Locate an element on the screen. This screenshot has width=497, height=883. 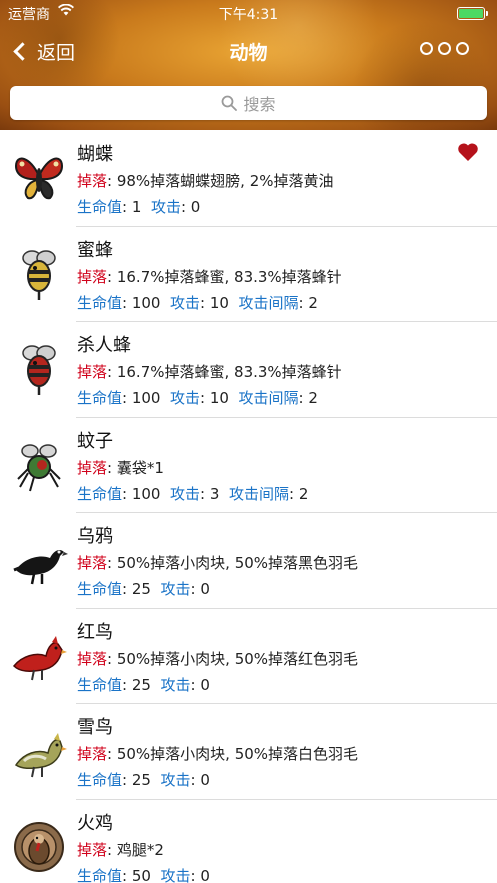
animal-name: 火鸡 is located at coordinates (95, 823).